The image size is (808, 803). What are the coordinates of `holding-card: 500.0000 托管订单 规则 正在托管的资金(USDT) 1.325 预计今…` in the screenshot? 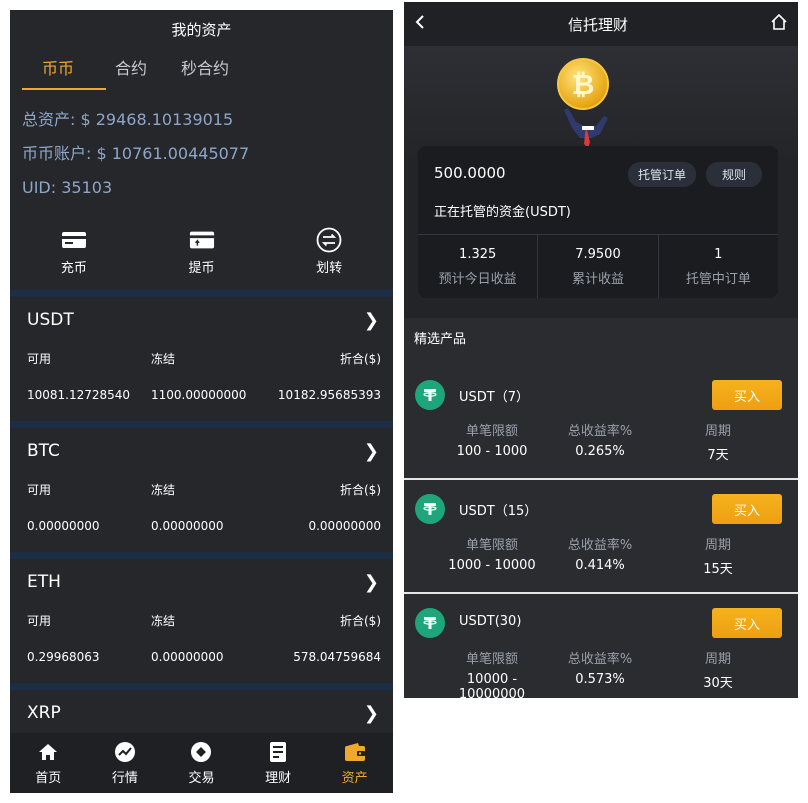 It's located at (598, 222).